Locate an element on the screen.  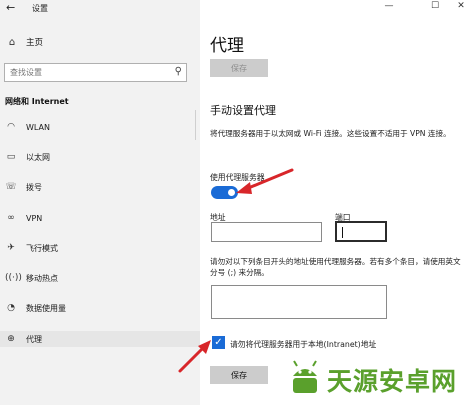
ethernet-icon: ▭ is located at coordinates (11, 157).